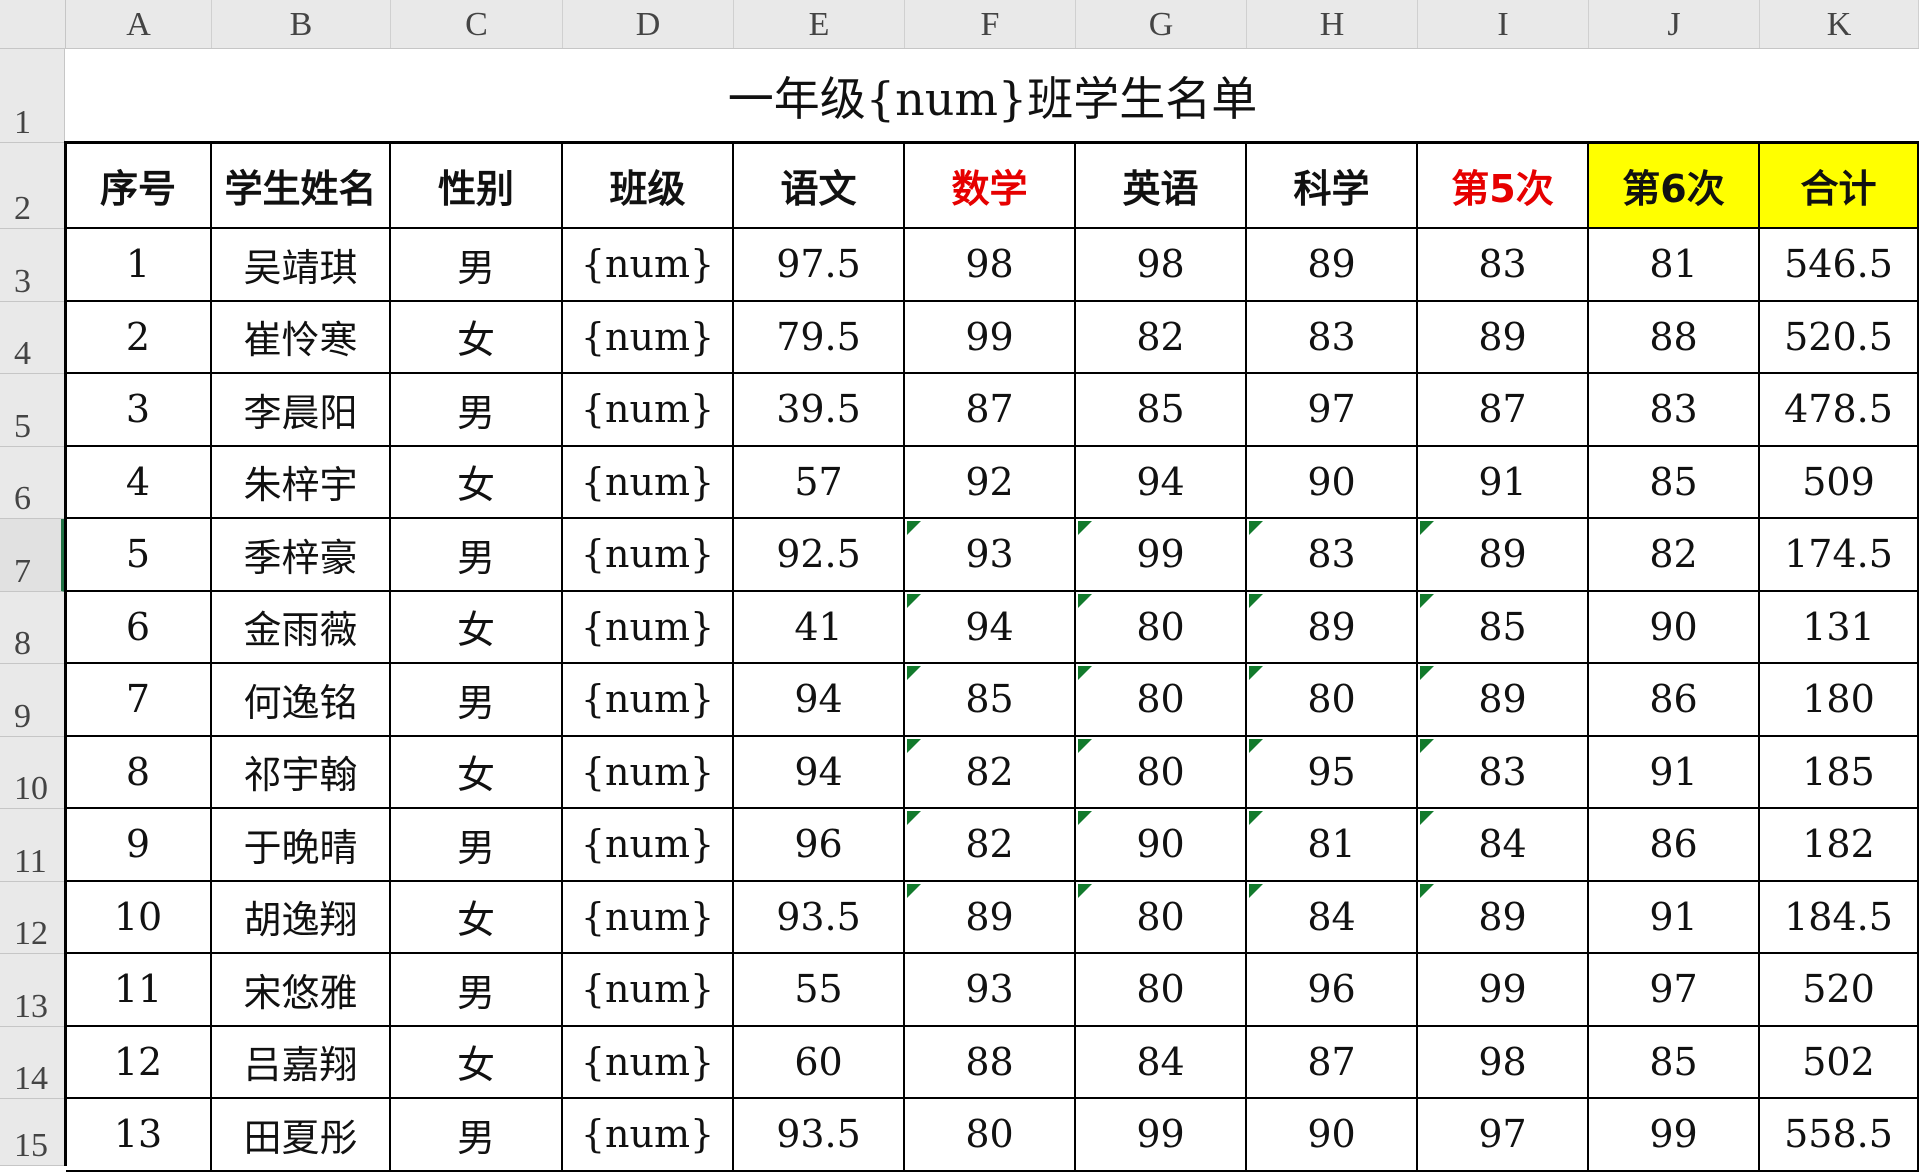  Describe the element at coordinates (139, 845) in the screenshot. I see `cell-a11: 9` at that location.